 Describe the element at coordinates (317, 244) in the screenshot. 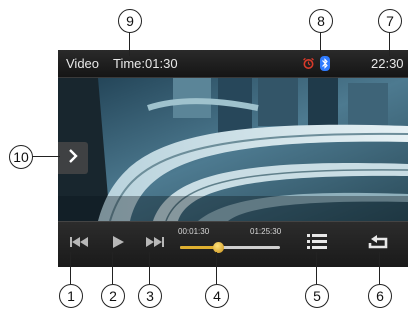

I see `list-icon` at that location.